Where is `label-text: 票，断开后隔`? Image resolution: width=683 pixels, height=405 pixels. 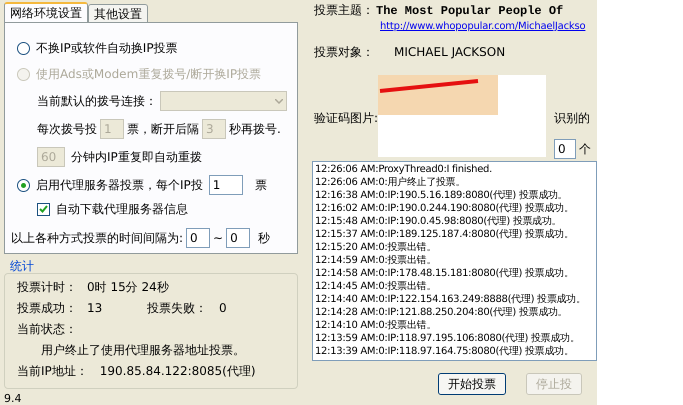 label-text: 票，断开后隔 is located at coordinates (163, 129).